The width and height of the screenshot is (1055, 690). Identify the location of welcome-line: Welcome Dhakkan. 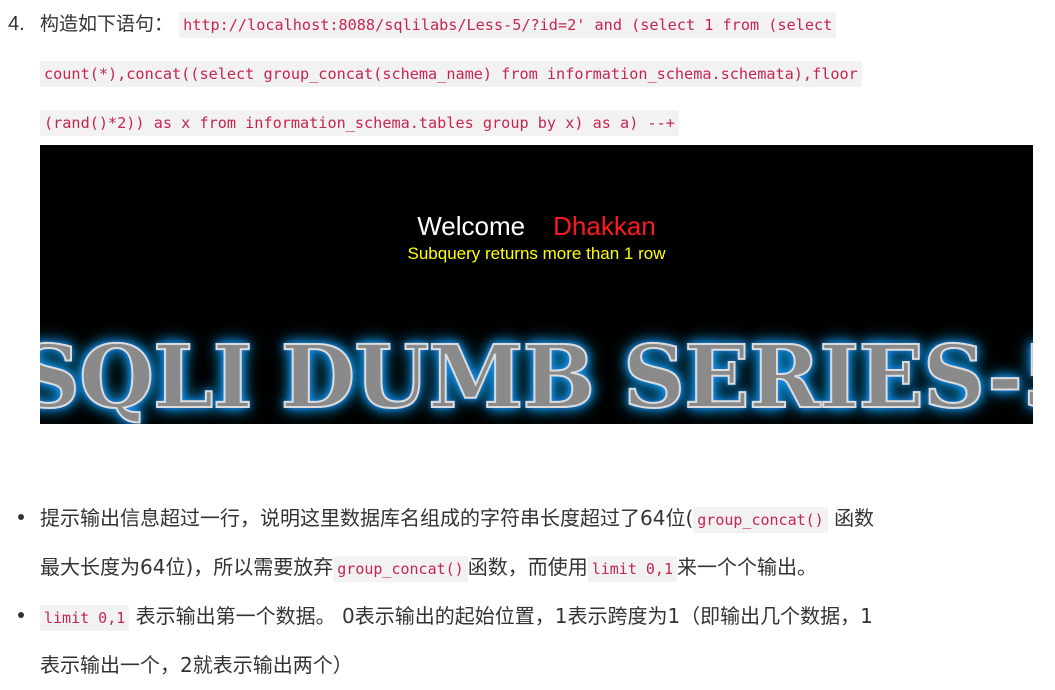
(536, 226).